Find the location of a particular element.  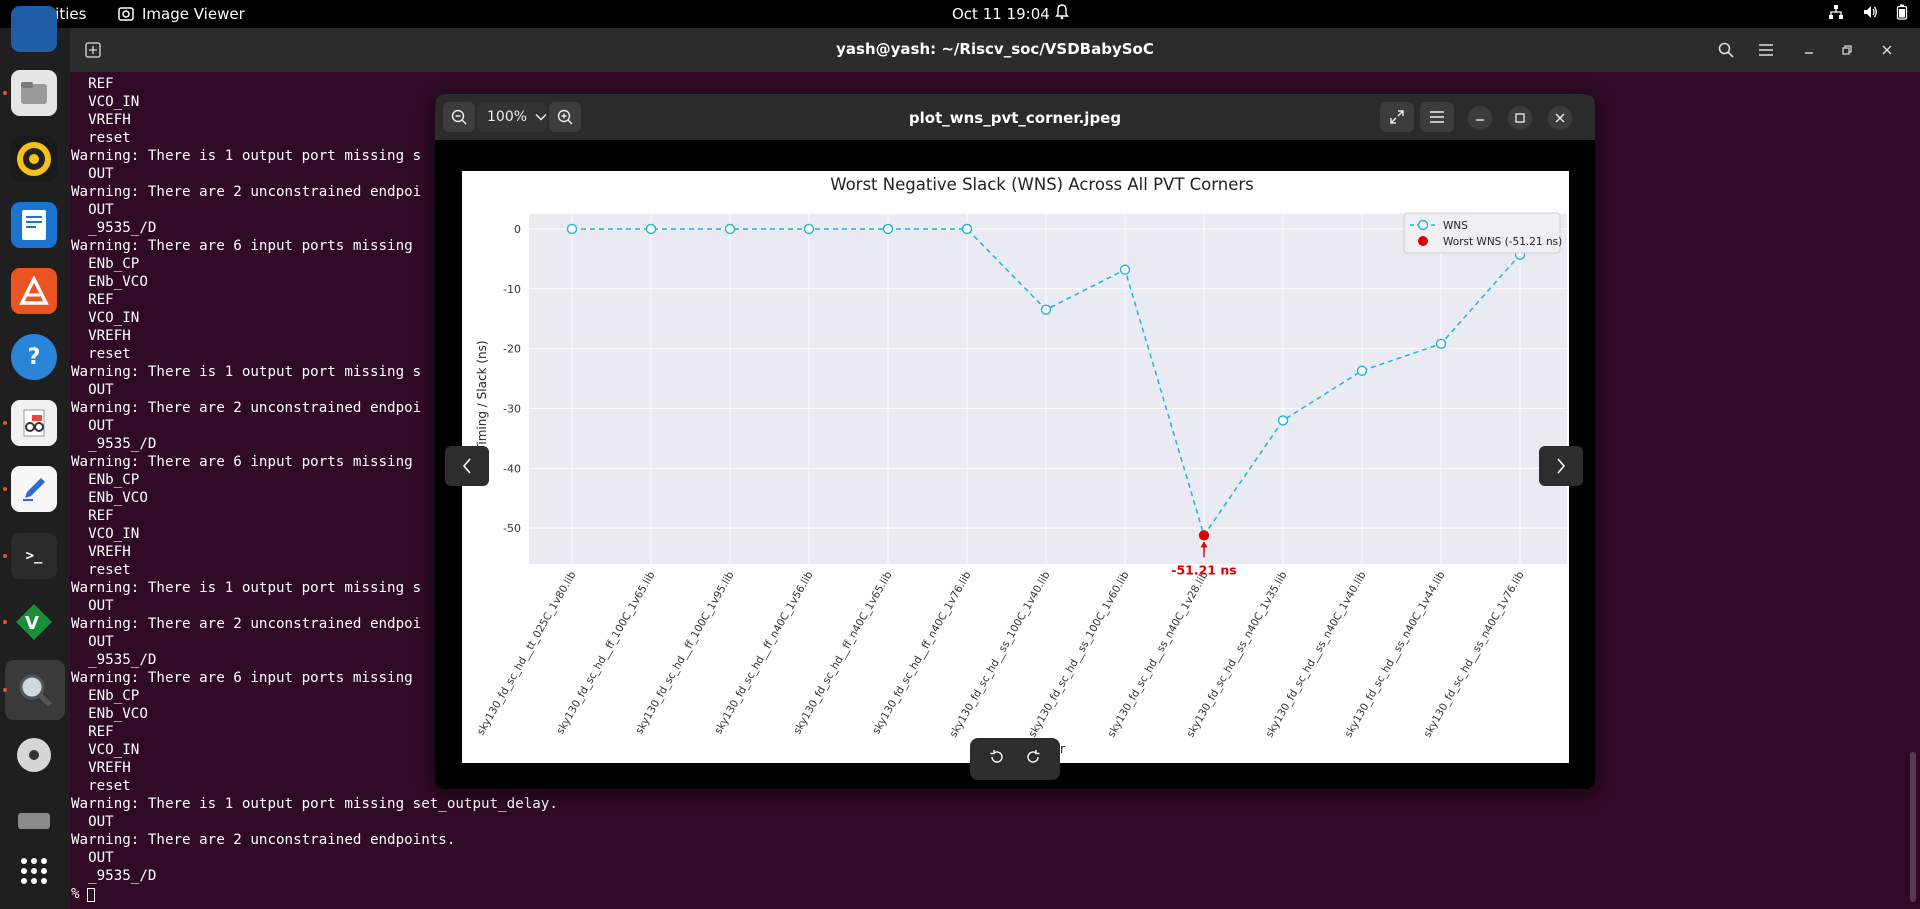

app-menu: Image Viewer is located at coordinates (181, 14).